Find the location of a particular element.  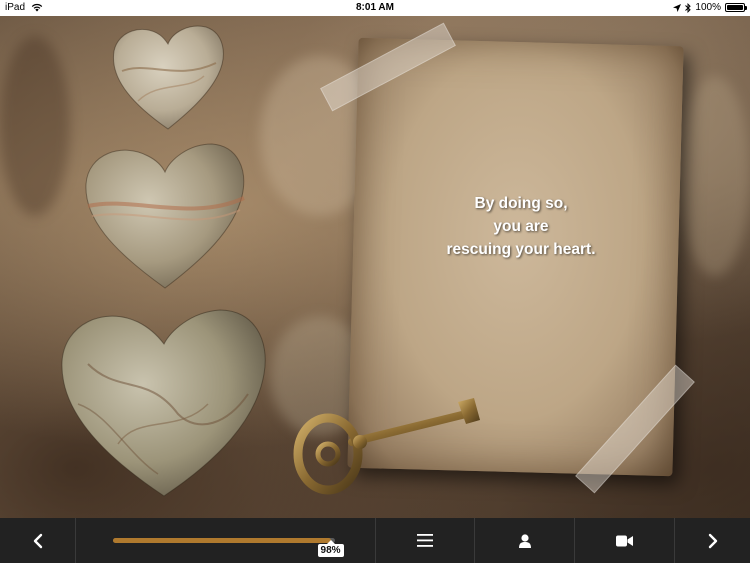

chevron-left-icon is located at coordinates (37, 540).